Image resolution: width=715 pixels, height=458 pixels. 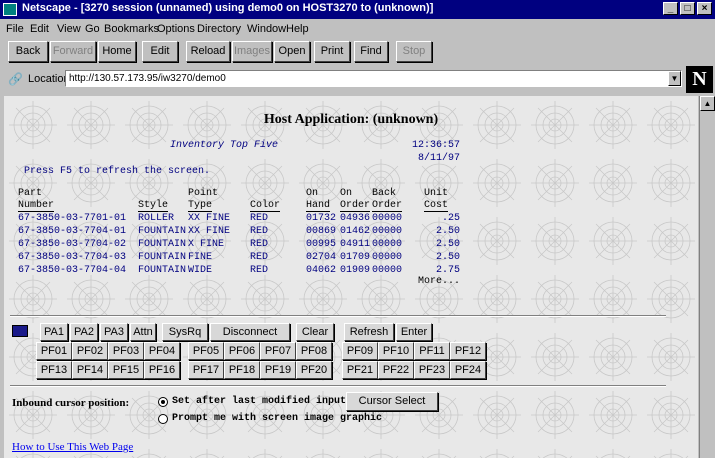 What do you see at coordinates (126, 370) in the screenshot?
I see `pf15-button: PF15` at bounding box center [126, 370].